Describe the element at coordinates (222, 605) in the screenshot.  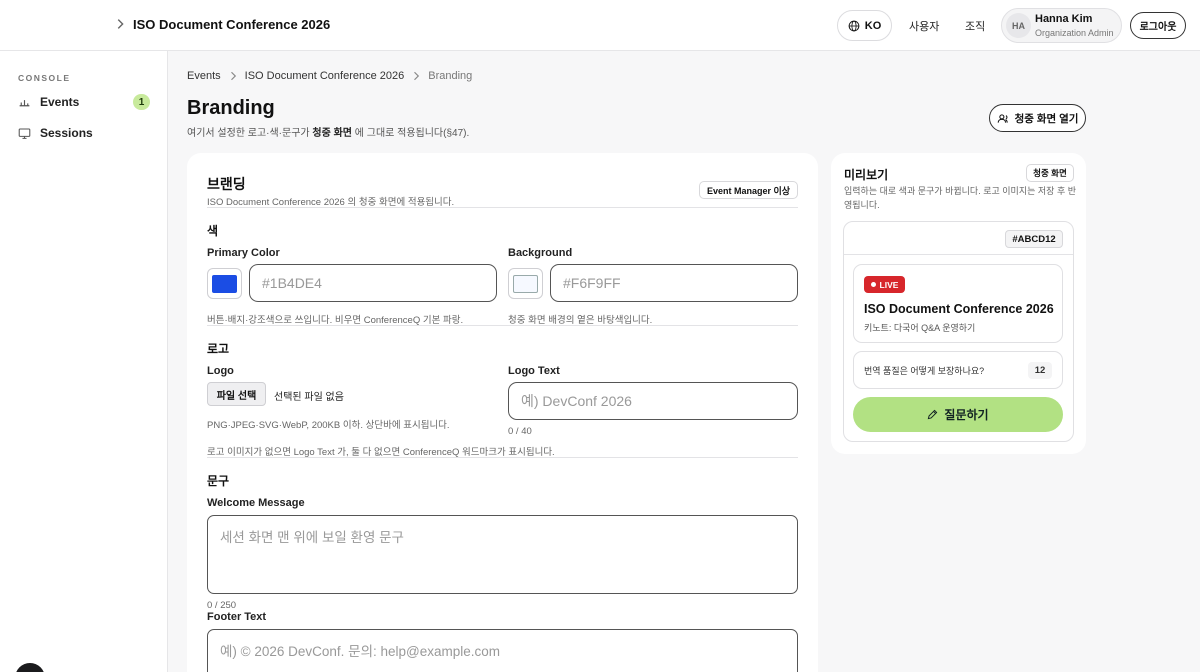
I see `welcome-message-counter: 0 / 250` at that location.